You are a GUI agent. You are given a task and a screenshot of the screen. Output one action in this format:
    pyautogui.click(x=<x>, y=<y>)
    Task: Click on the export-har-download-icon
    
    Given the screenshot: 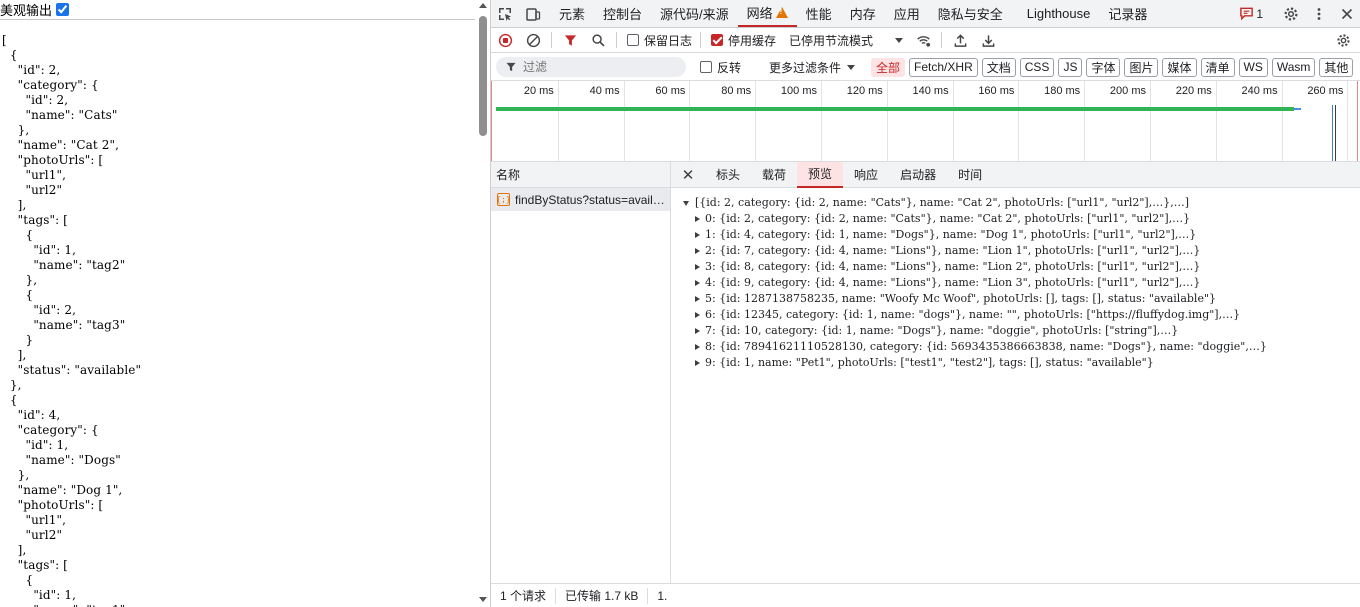 What is the action you would take?
    pyautogui.click(x=988, y=40)
    